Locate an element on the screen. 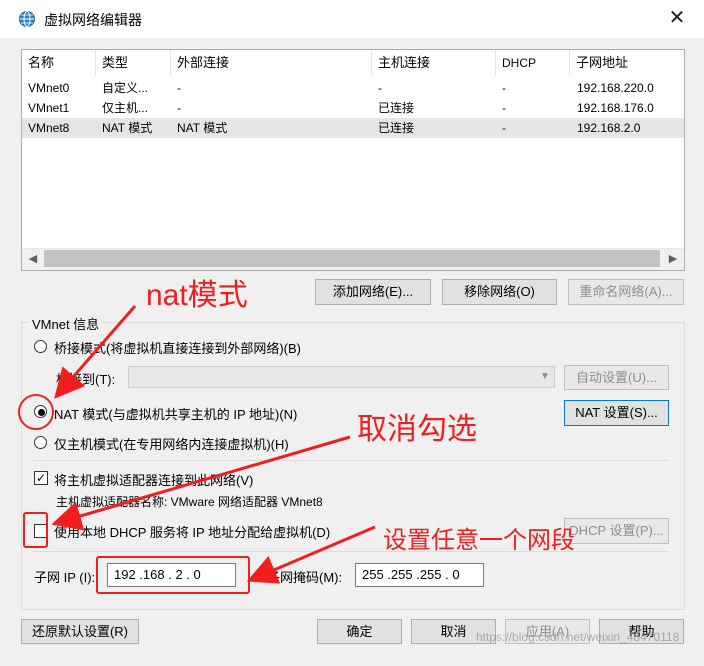  watermark: https://blog.csdn.net/weixin_43470118 is located at coordinates (578, 637).